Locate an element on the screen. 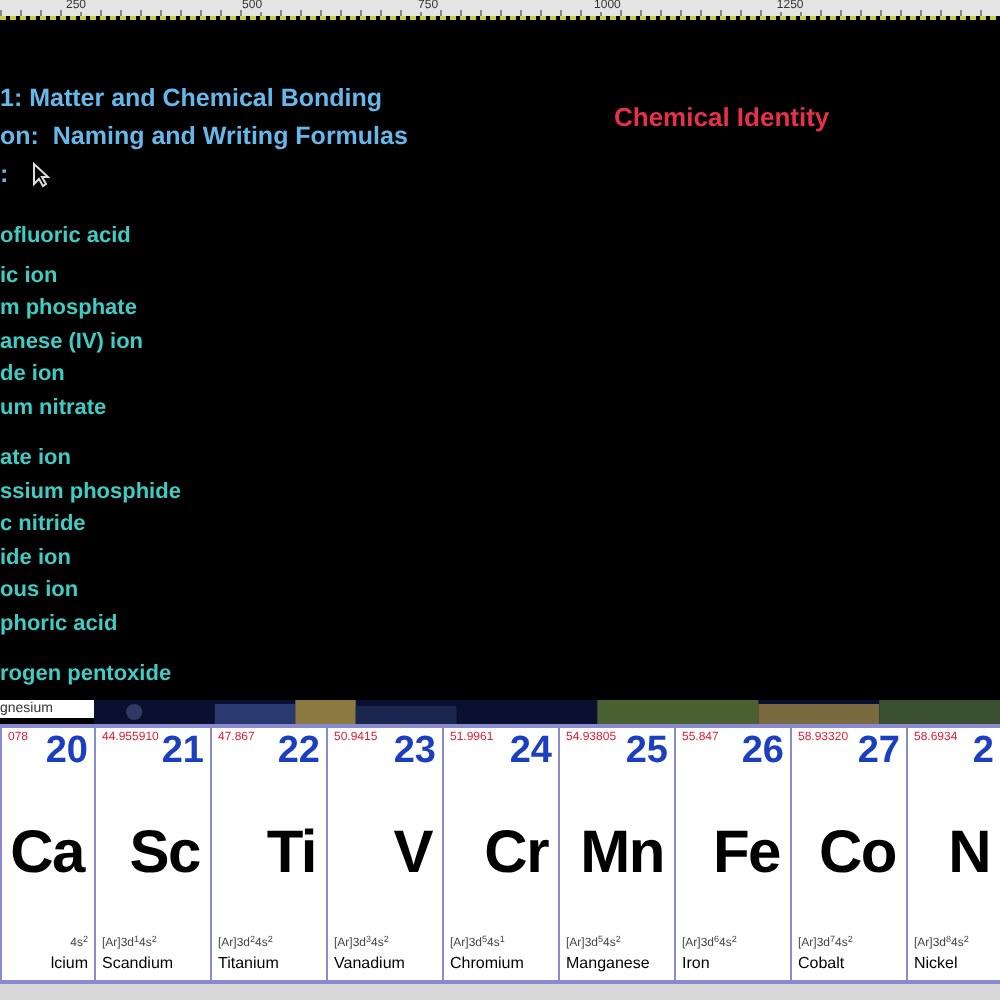 This screenshot has height=1000, width=1000. heading-line: : is located at coordinates (4, 175).